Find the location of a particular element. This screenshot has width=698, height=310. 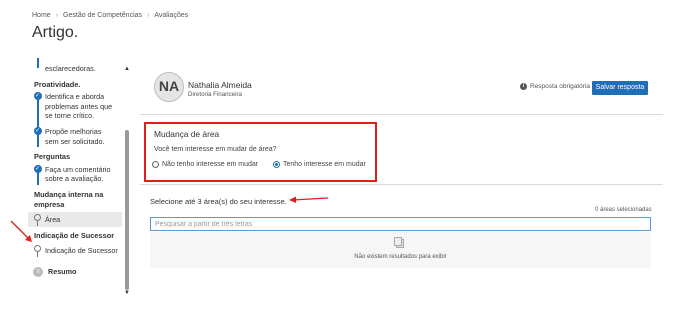

radio-checked-icon is located at coordinates (276, 164).